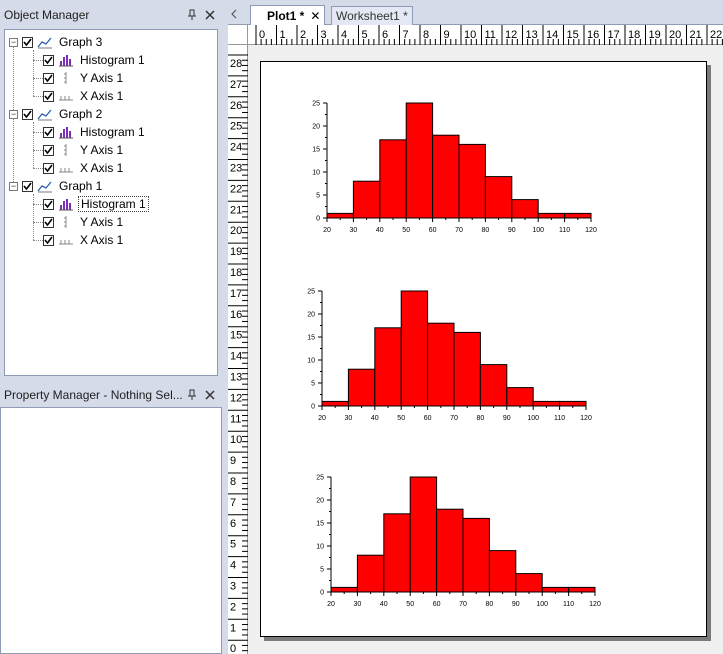 This screenshot has width=723, height=654. I want to click on graph-2-histogram: 0 5 10 15 20 25 20 30 40 50 60 70 80 90 100 110 120, so click(451, 350).